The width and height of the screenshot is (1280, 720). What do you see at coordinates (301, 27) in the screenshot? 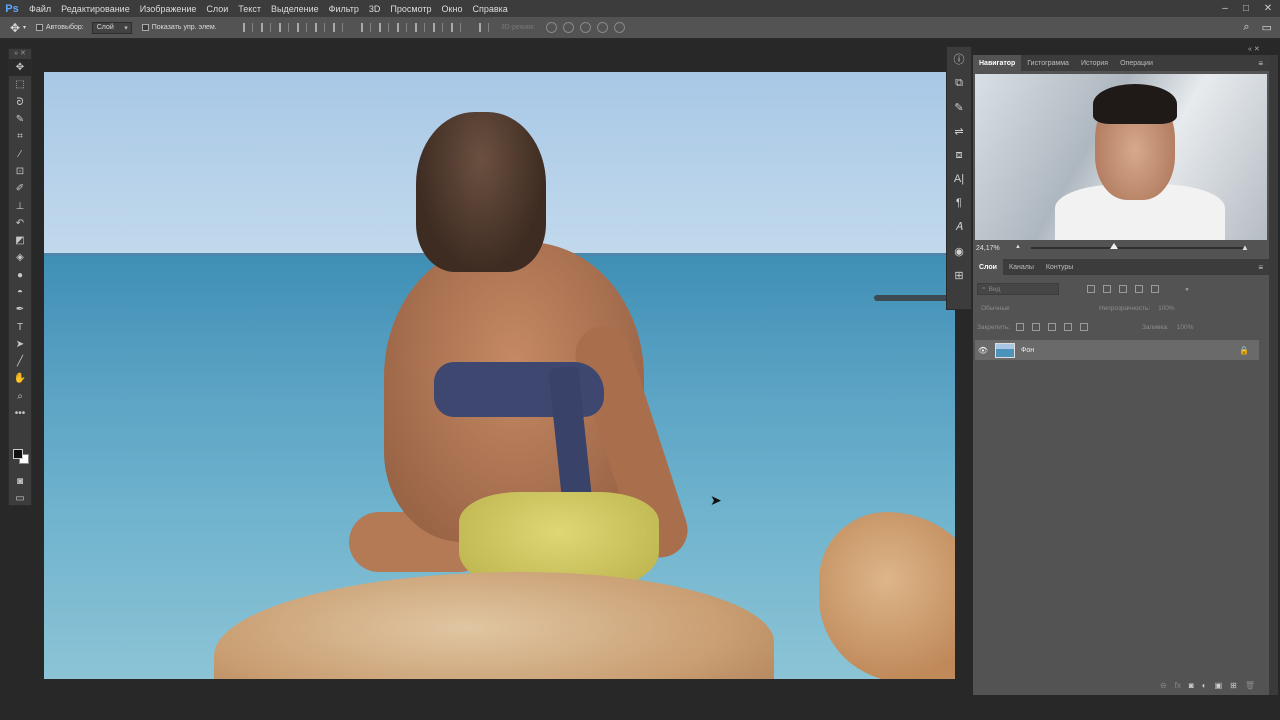
I see `align-left-icon` at bounding box center [301, 27].